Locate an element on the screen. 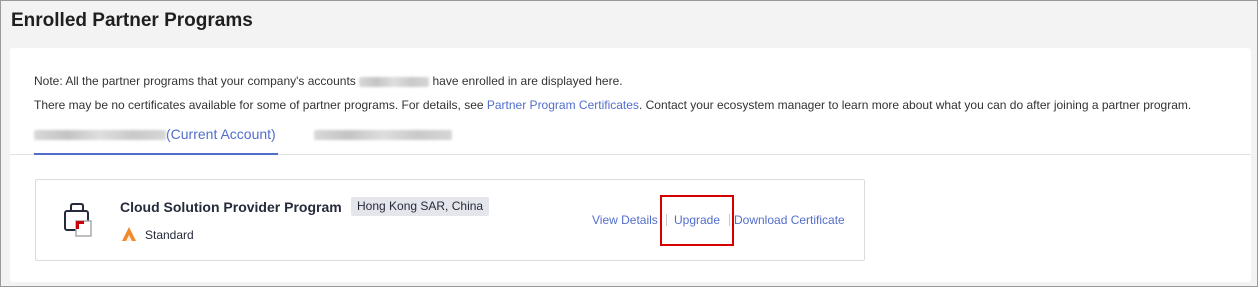 The width and height of the screenshot is (1258, 287). program-name: Cloud Solution Provider Program is located at coordinates (231, 207).